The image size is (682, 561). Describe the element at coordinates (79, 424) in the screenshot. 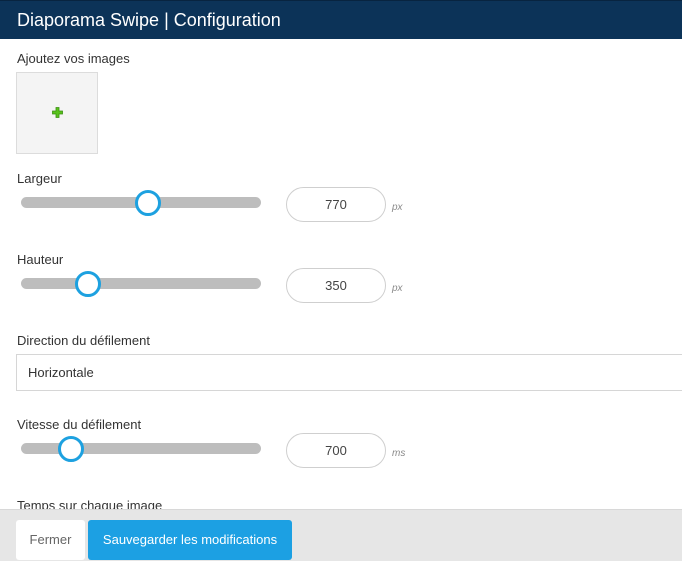

I see `speed-label: Vitesse du défilement` at that location.